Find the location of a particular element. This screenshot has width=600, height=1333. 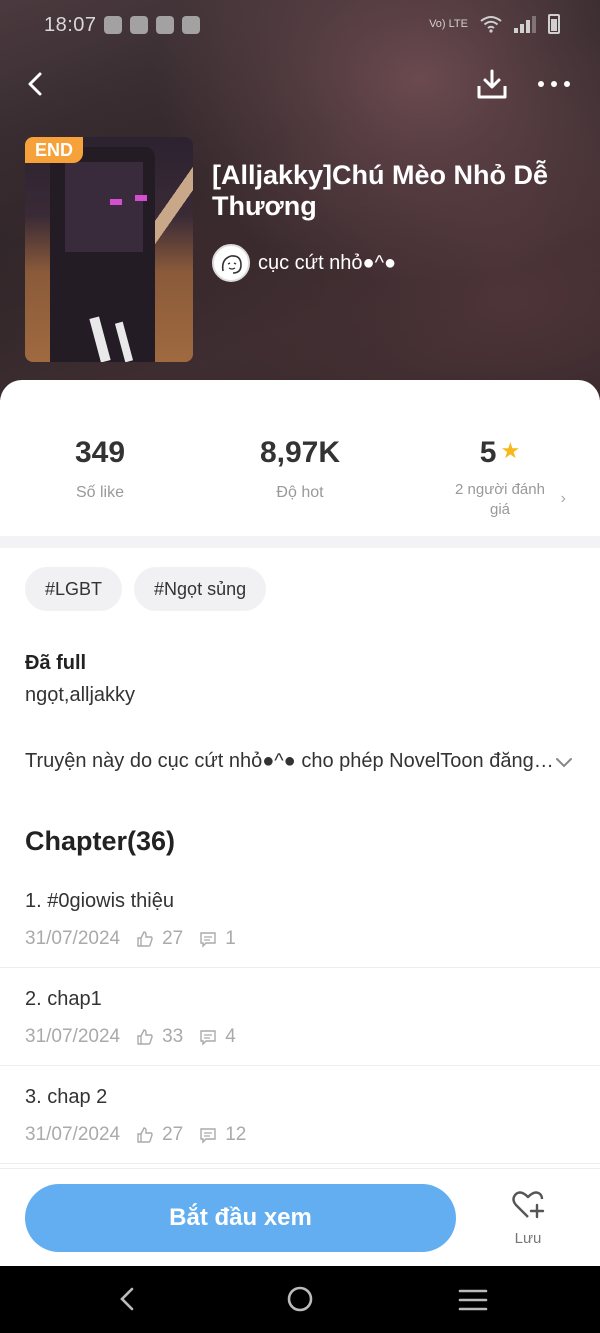

download-button is located at coordinates (494, 84).